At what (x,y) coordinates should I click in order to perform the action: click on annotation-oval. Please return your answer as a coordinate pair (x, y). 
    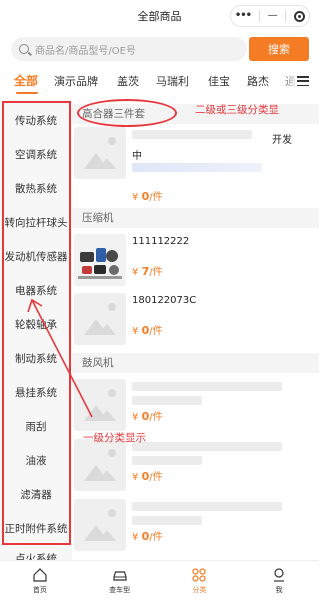
    Looking at the image, I should click on (127, 113).